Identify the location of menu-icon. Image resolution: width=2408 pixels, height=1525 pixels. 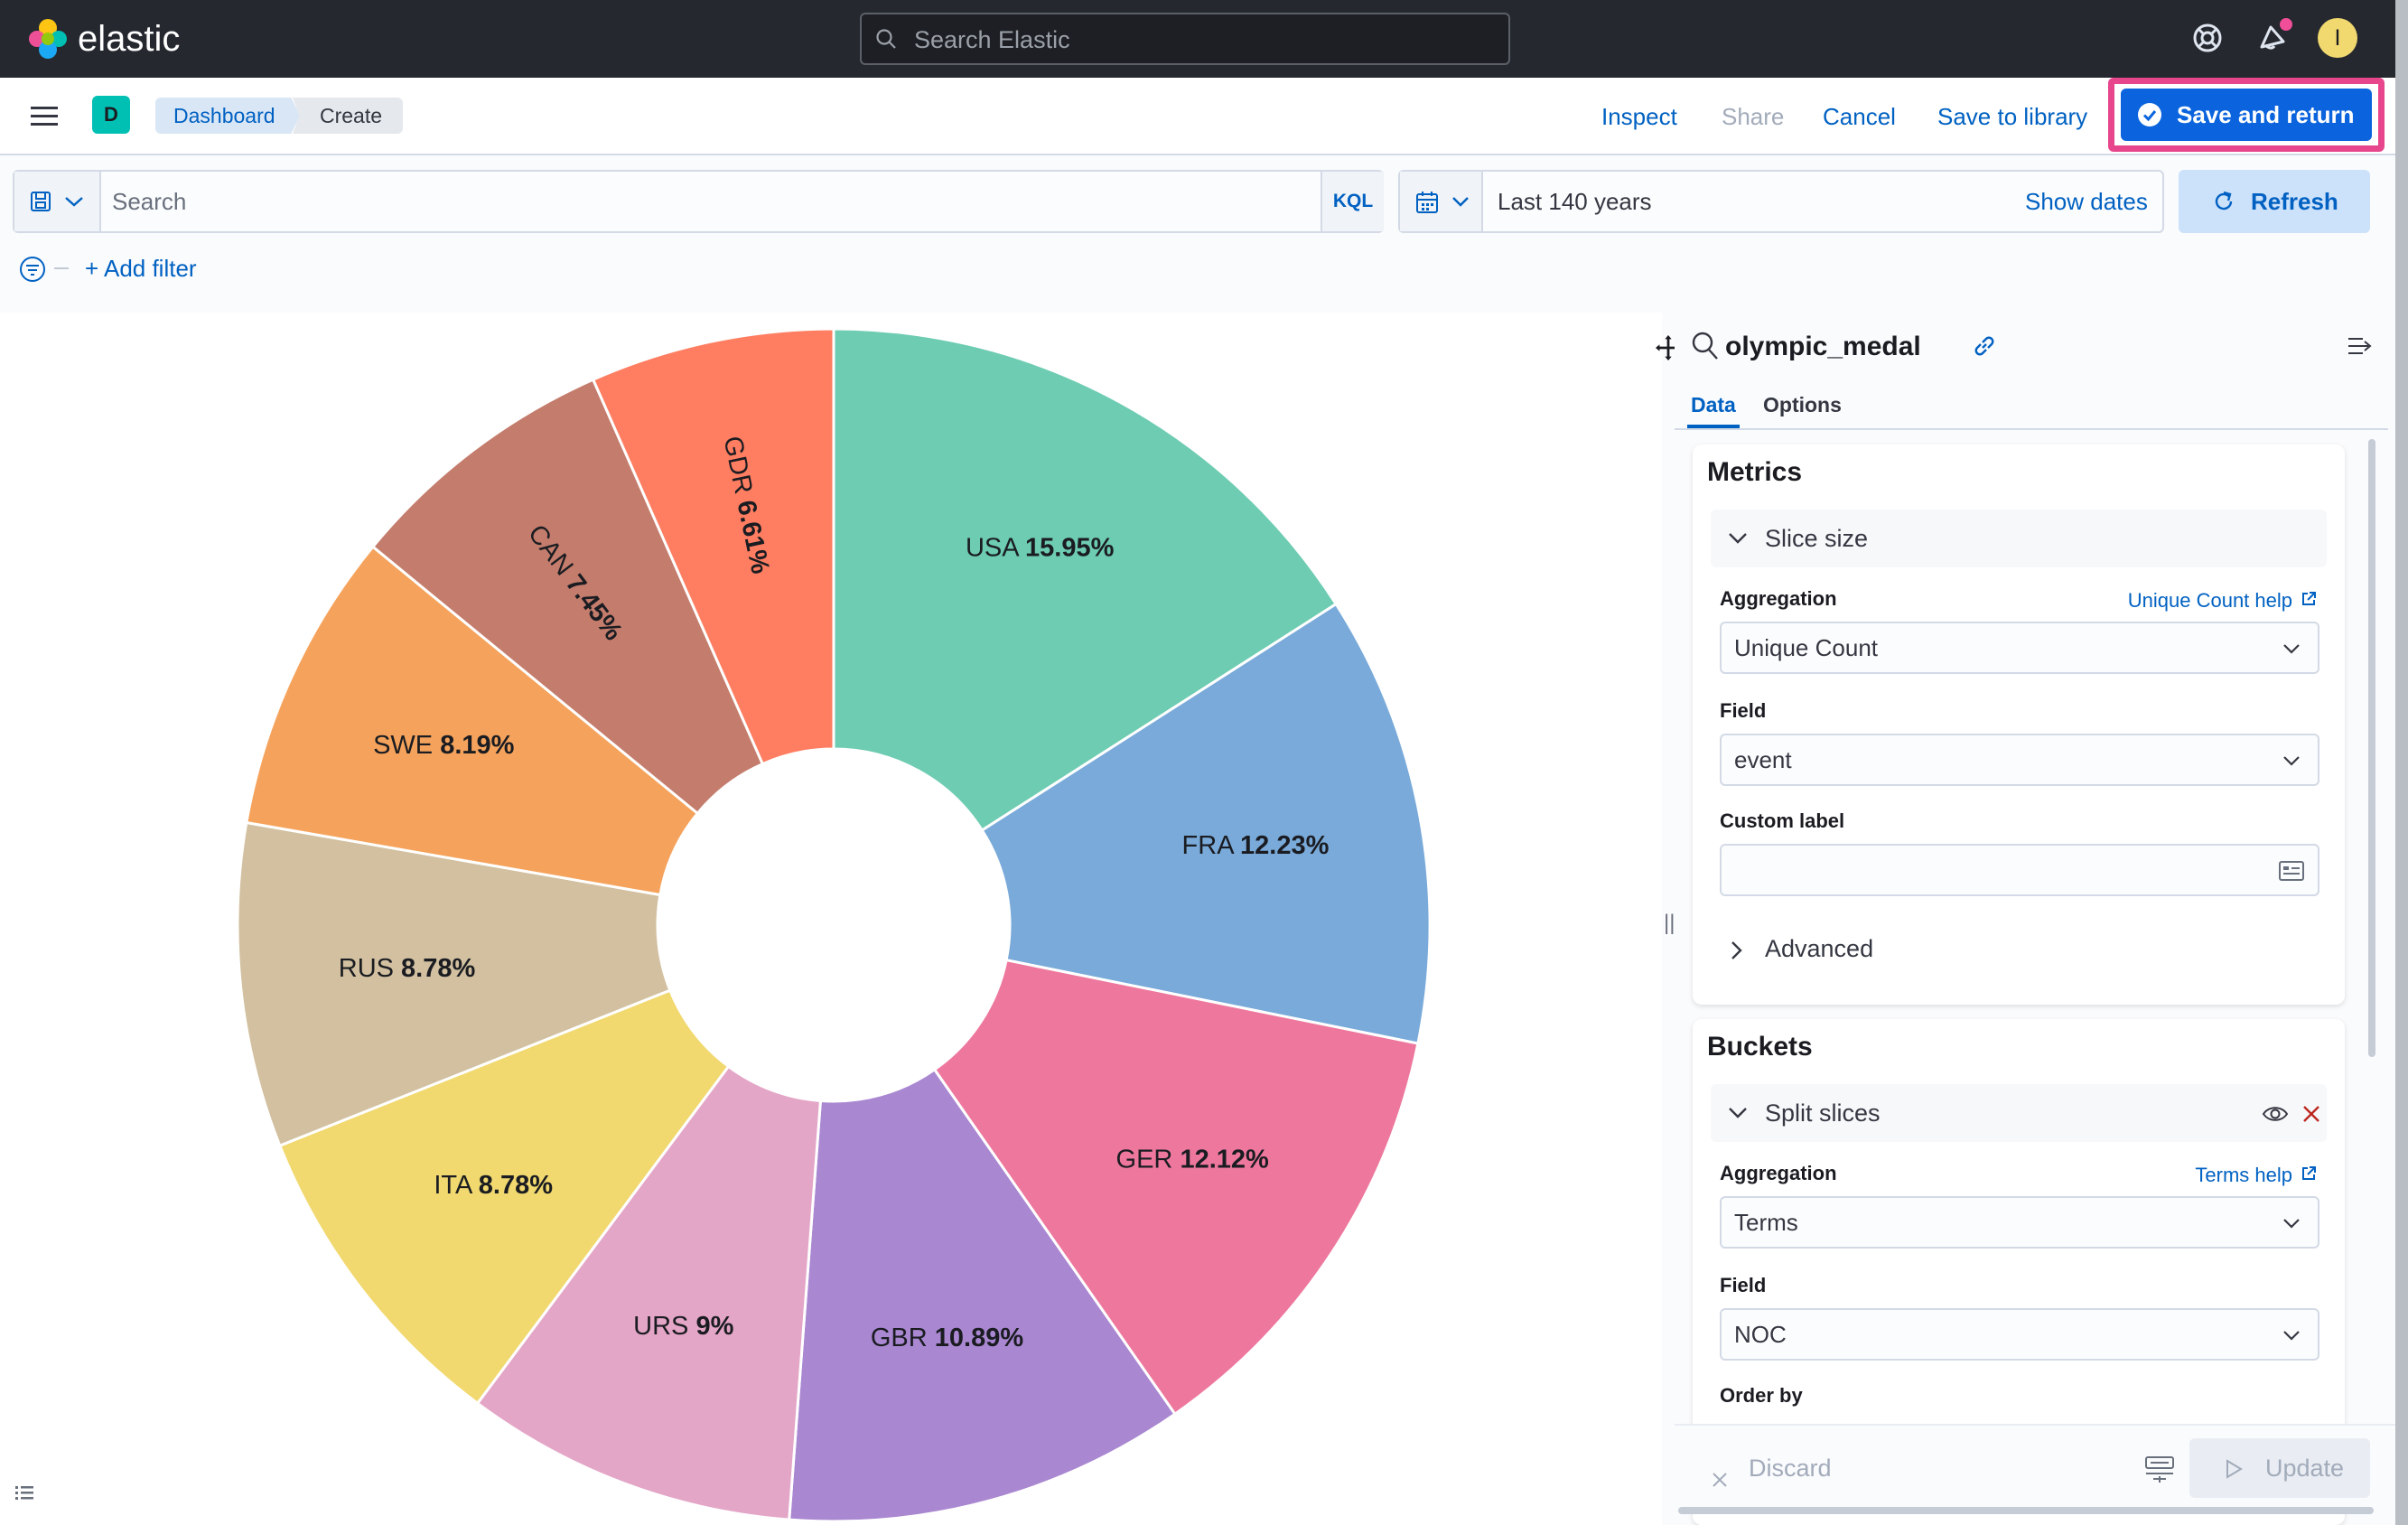
(44, 119).